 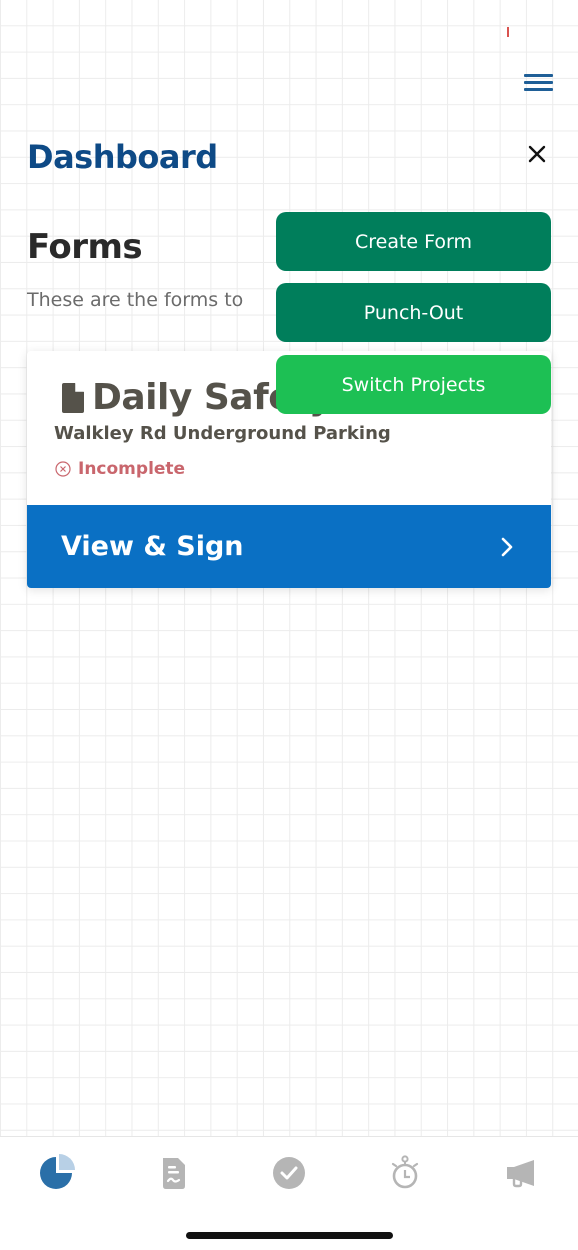 What do you see at coordinates (222, 433) in the screenshot?
I see `form-project-name: Walkley Rd Underground Parking` at bounding box center [222, 433].